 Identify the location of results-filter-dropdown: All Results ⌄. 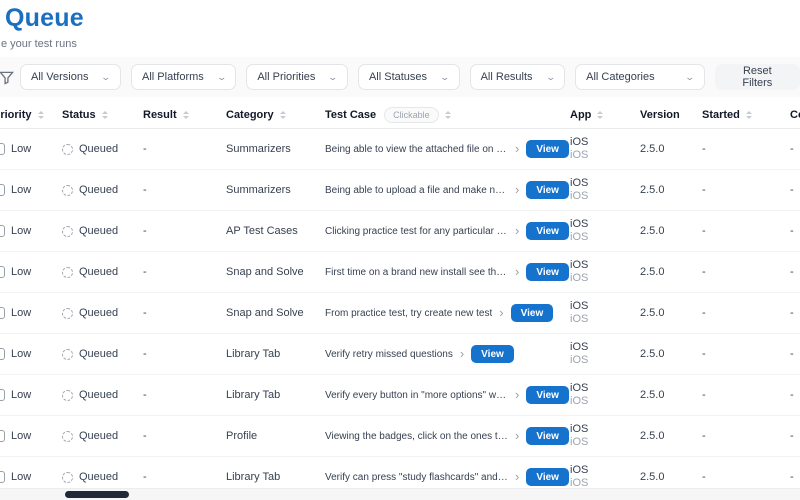
(517, 77).